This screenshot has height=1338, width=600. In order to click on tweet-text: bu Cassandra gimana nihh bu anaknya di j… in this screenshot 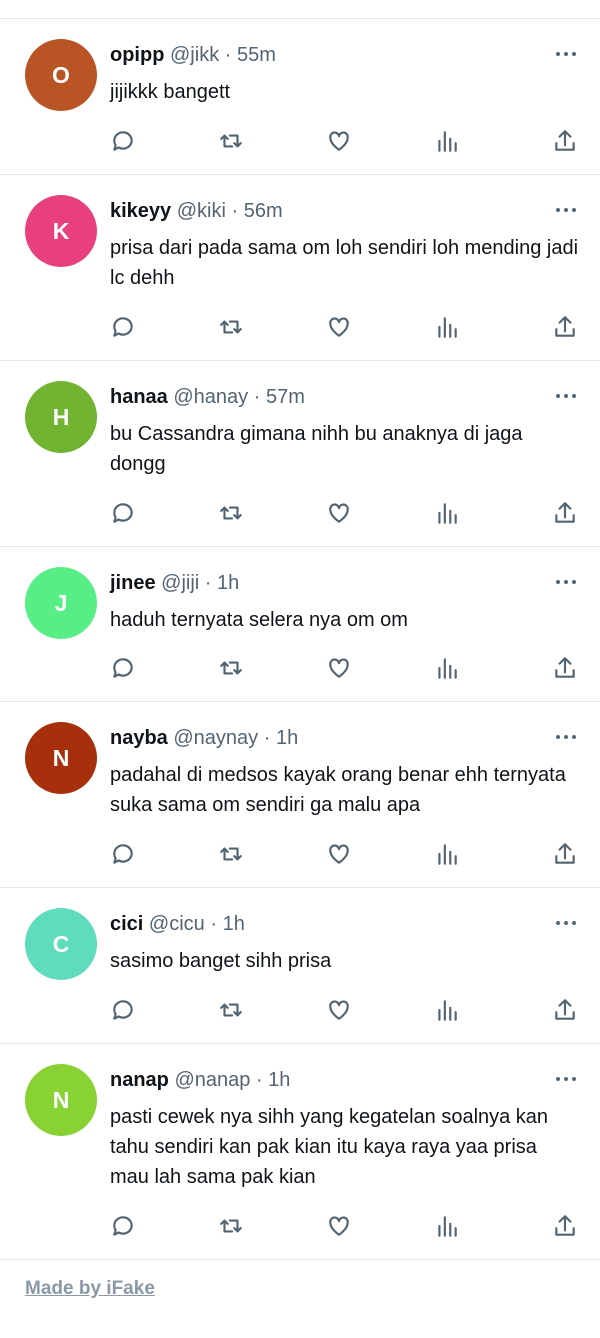, I will do `click(316, 449)`.